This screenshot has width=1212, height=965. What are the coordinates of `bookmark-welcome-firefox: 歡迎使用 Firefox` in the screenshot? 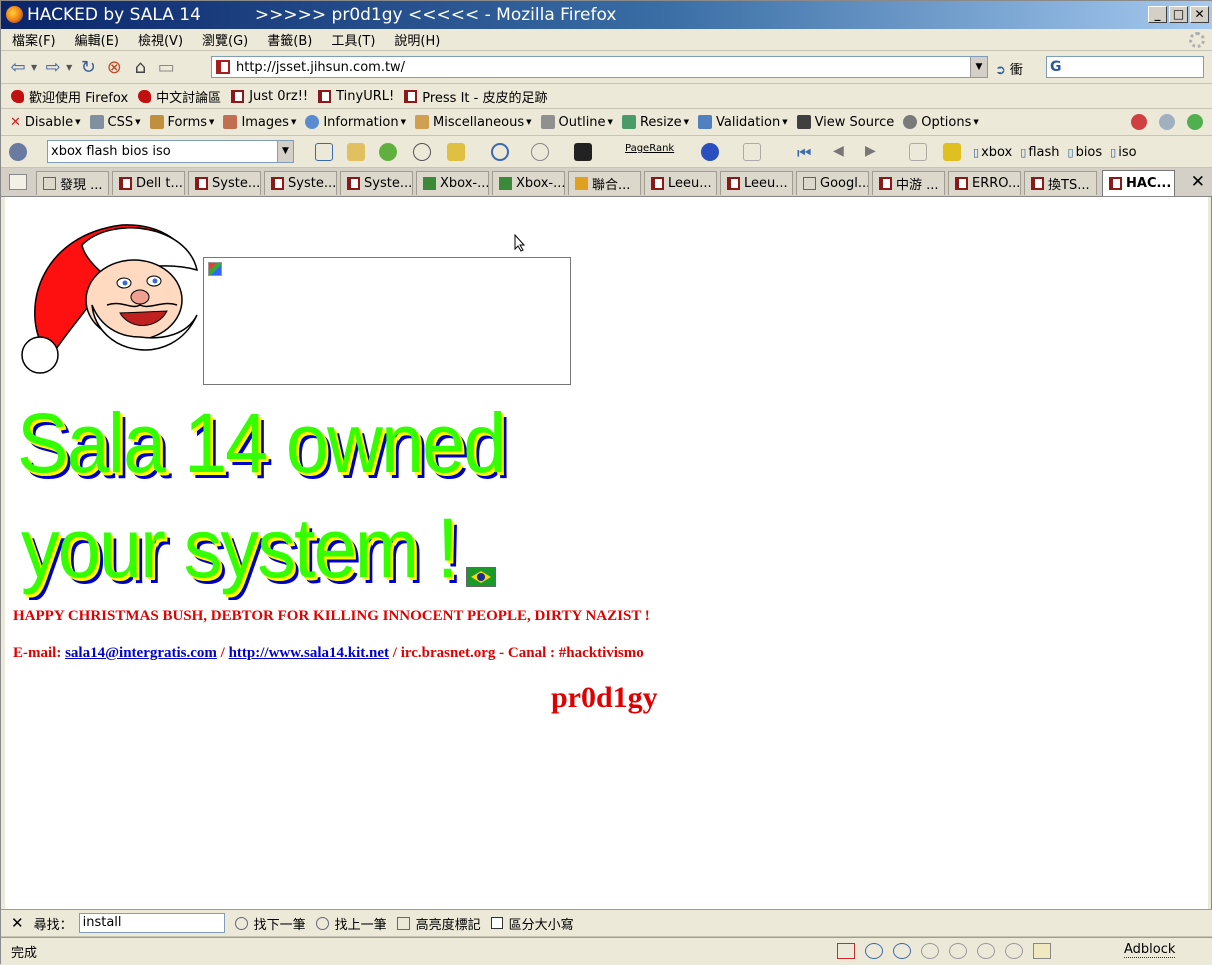 It's located at (69, 96).